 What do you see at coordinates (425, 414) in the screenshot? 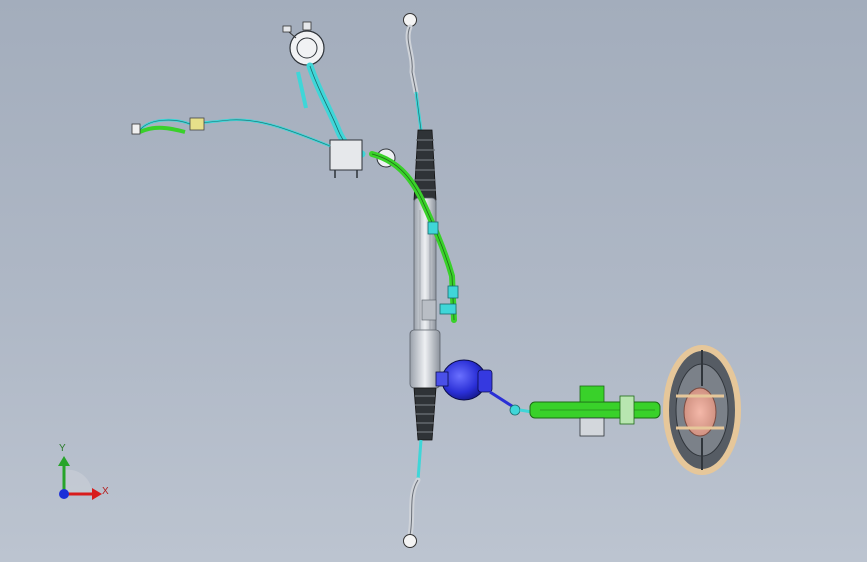
I see `rack-boot-lower` at bounding box center [425, 414].